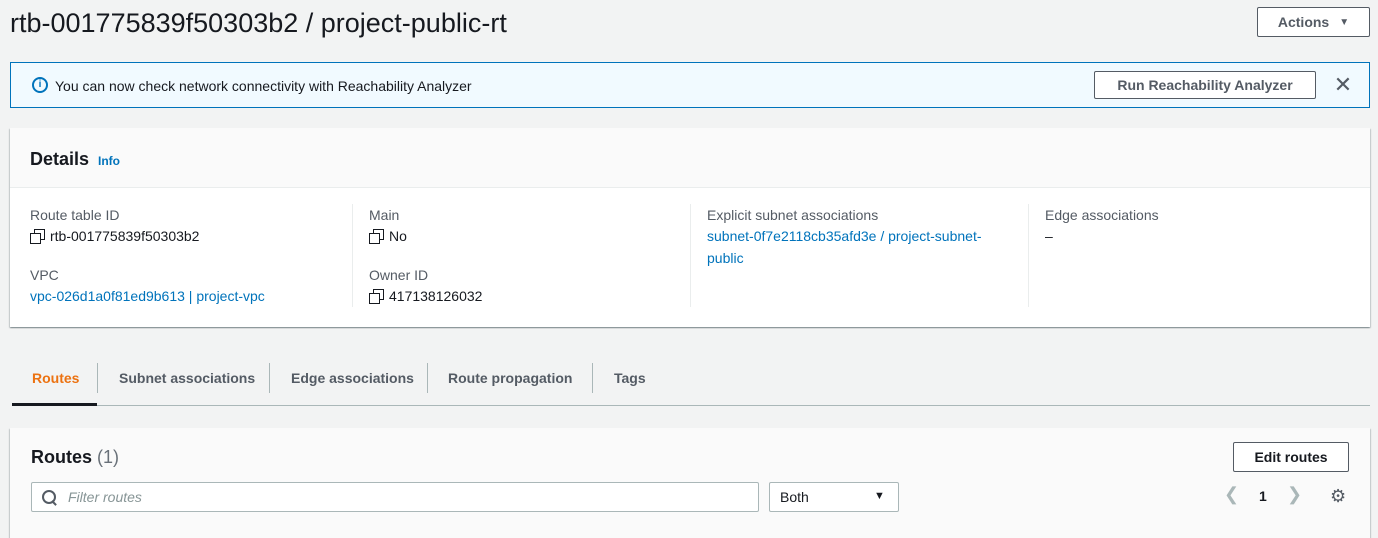 This screenshot has height=538, width=1378. What do you see at coordinates (40, 85) in the screenshot?
I see `info-icon: i` at bounding box center [40, 85].